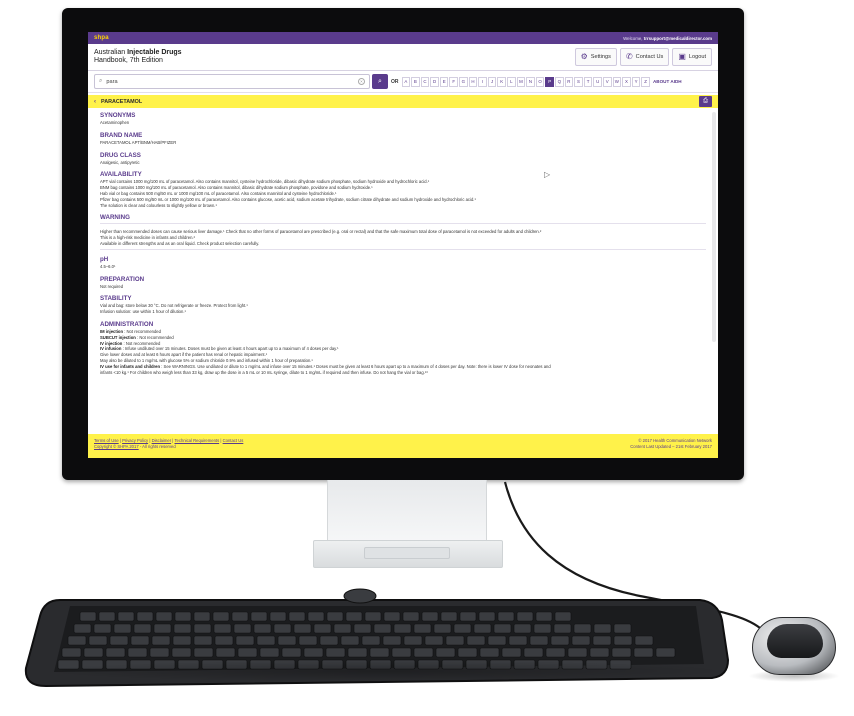 This screenshot has height=716, width=854. I want to click on letter-j: J, so click(492, 81).